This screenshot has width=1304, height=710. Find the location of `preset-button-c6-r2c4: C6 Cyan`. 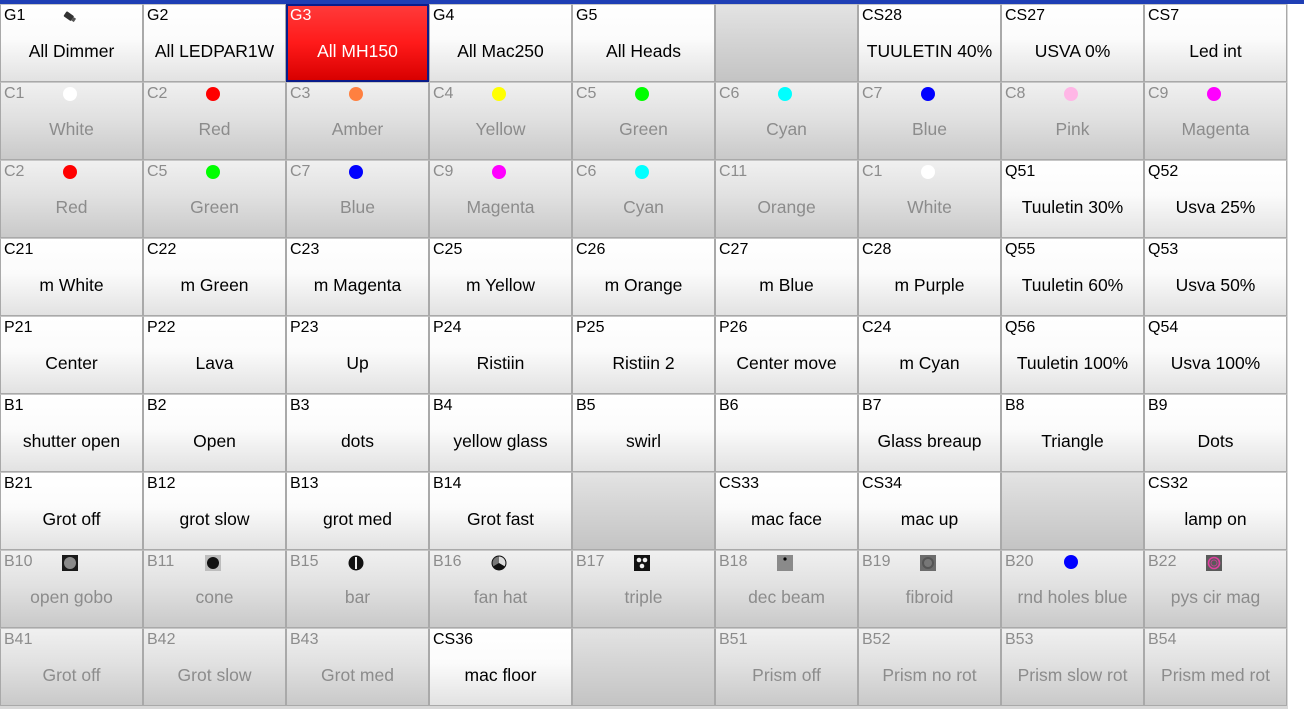

preset-button-c6-r2c4: C6 Cyan is located at coordinates (643, 199).